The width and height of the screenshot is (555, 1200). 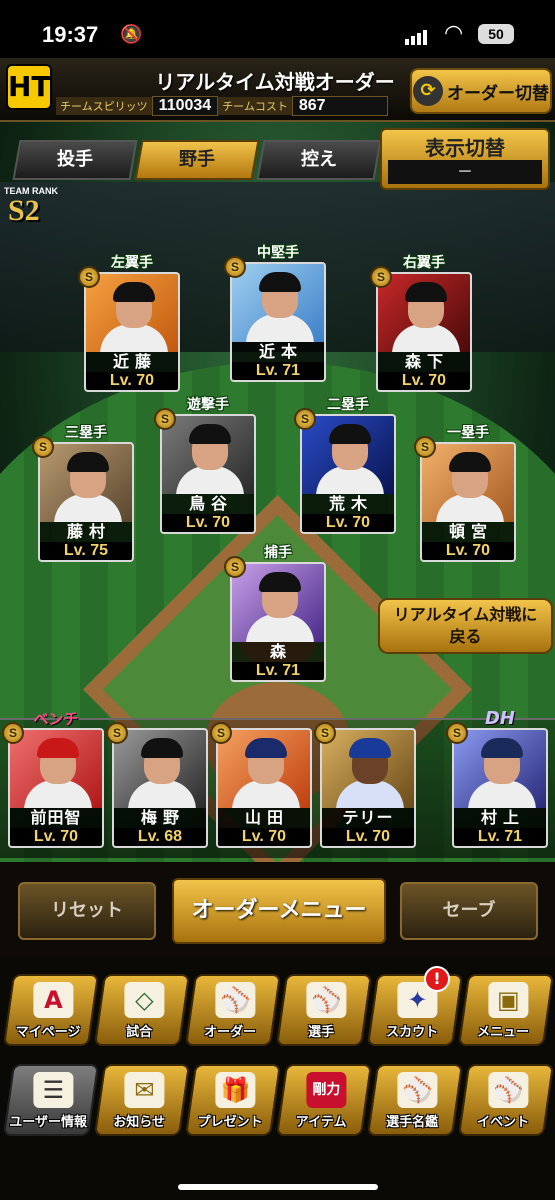 I want to click on bench-card: 山田 Lv. 70 S, so click(x=261, y=785).